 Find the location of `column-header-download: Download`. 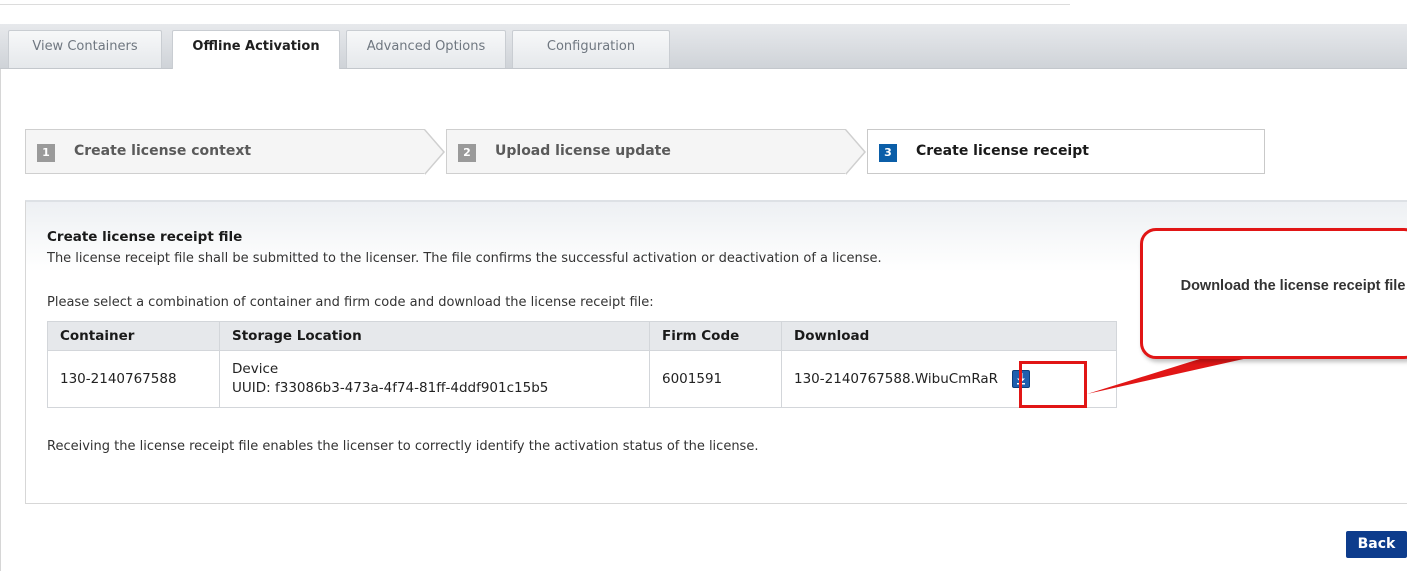

column-header-download: Download is located at coordinates (949, 336).